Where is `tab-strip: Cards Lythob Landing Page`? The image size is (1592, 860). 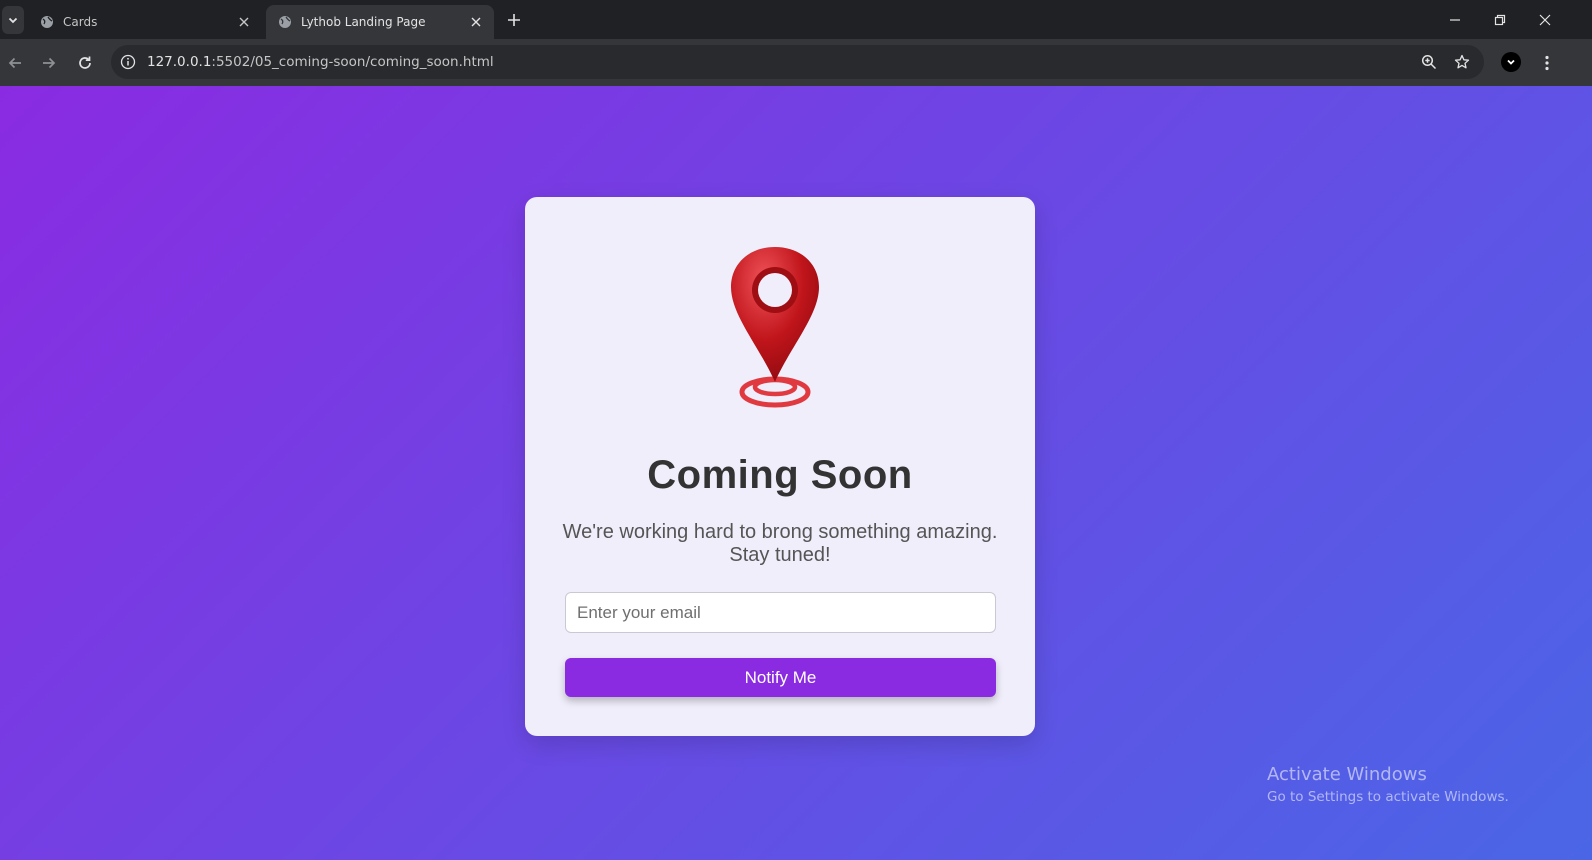
tab-strip: Cards Lythob Landing Page is located at coordinates (796, 19).